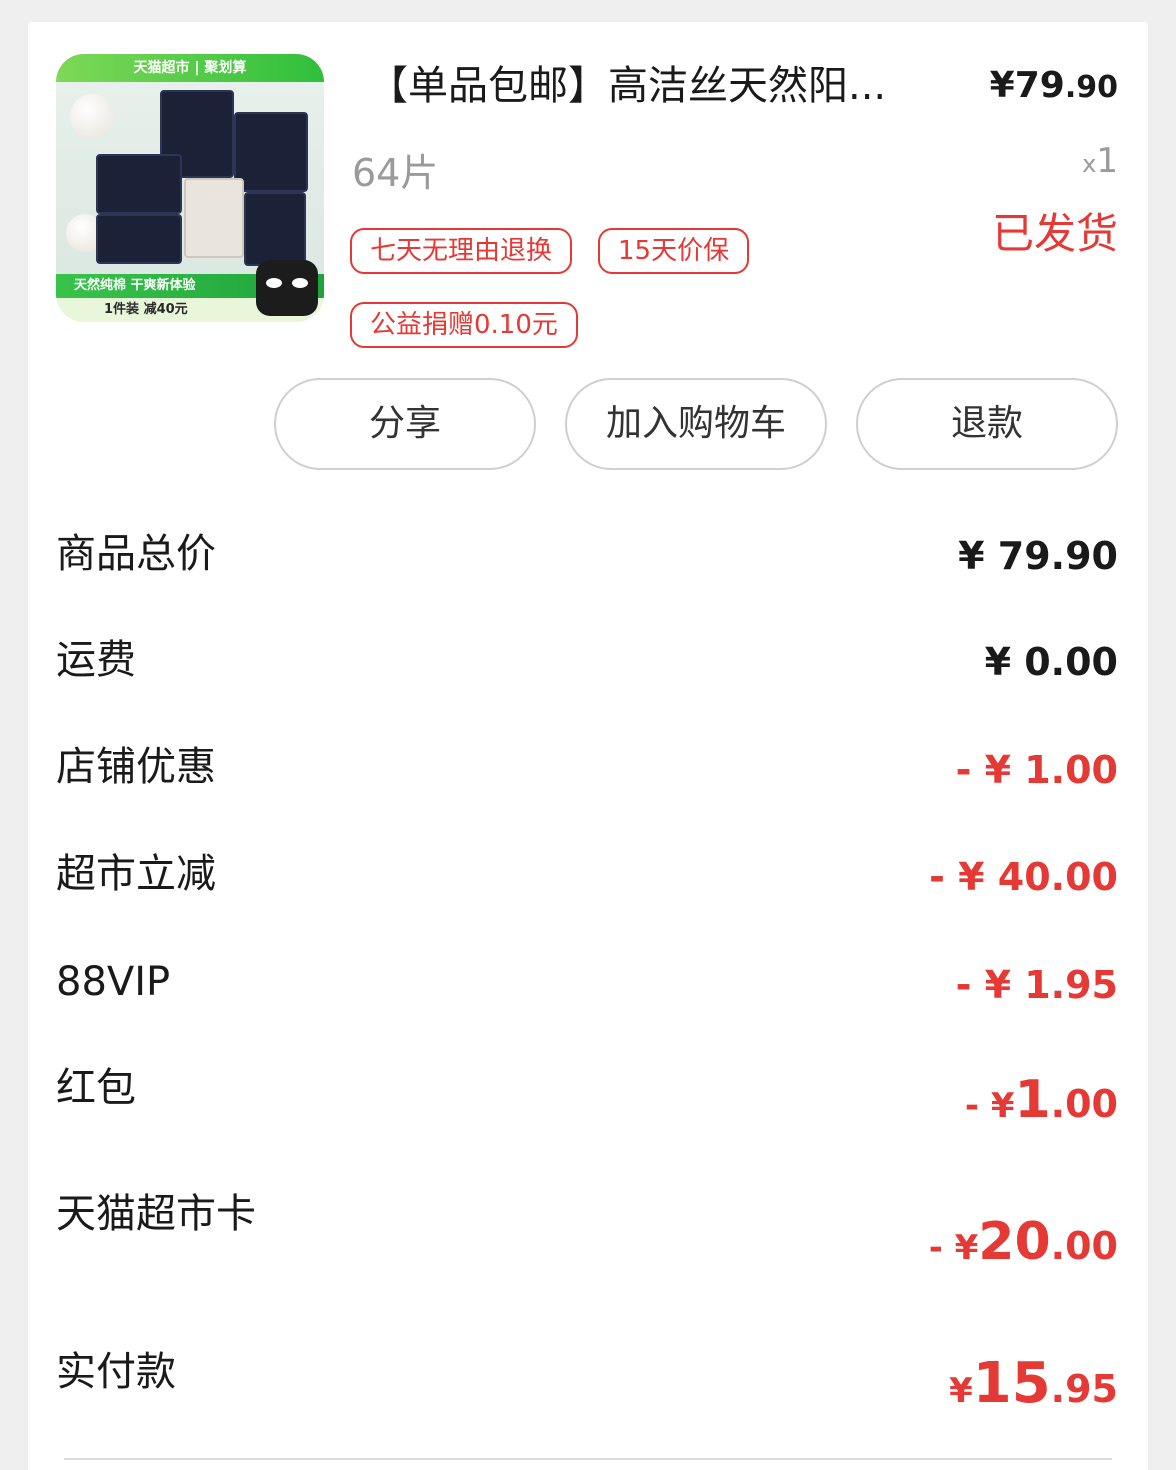 The width and height of the screenshot is (1176, 1470). I want to click on price-symbol: ¥, so click(1002, 85).